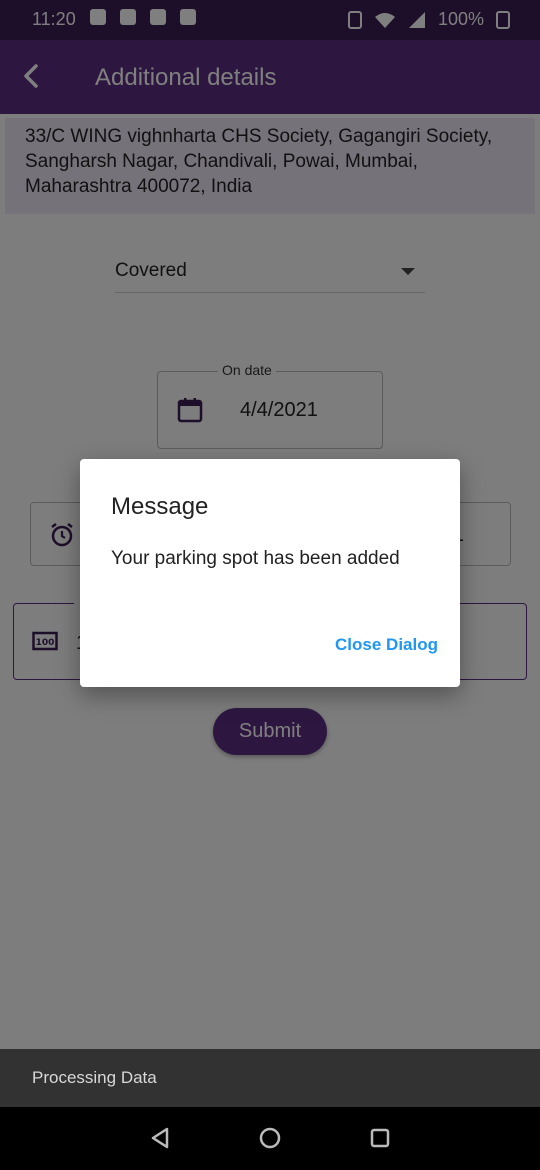  Describe the element at coordinates (94, 1077) in the screenshot. I see `snackbar-text: Processing Data` at that location.